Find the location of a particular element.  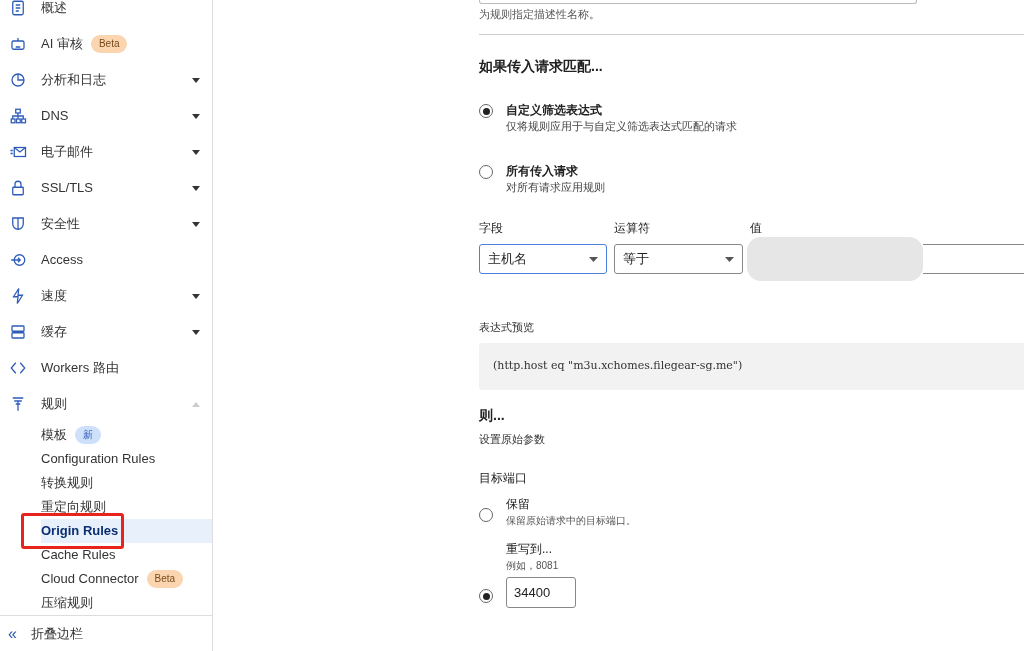

option-label: 保留 is located at coordinates (518, 504).